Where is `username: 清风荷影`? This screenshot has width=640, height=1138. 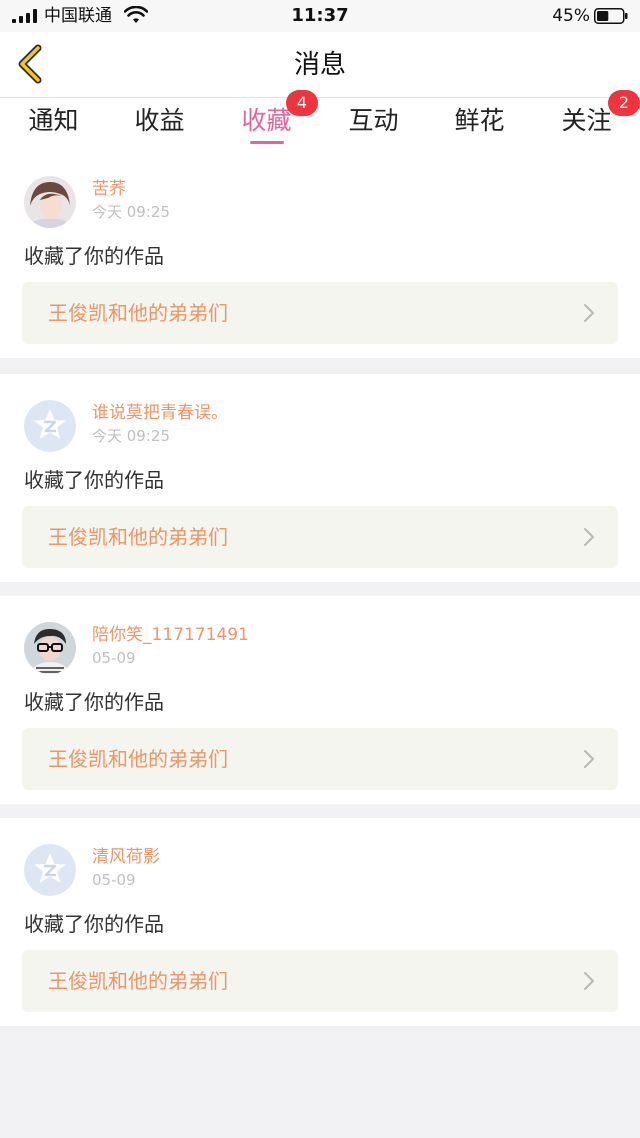 username: 清风荷影 is located at coordinates (126, 857).